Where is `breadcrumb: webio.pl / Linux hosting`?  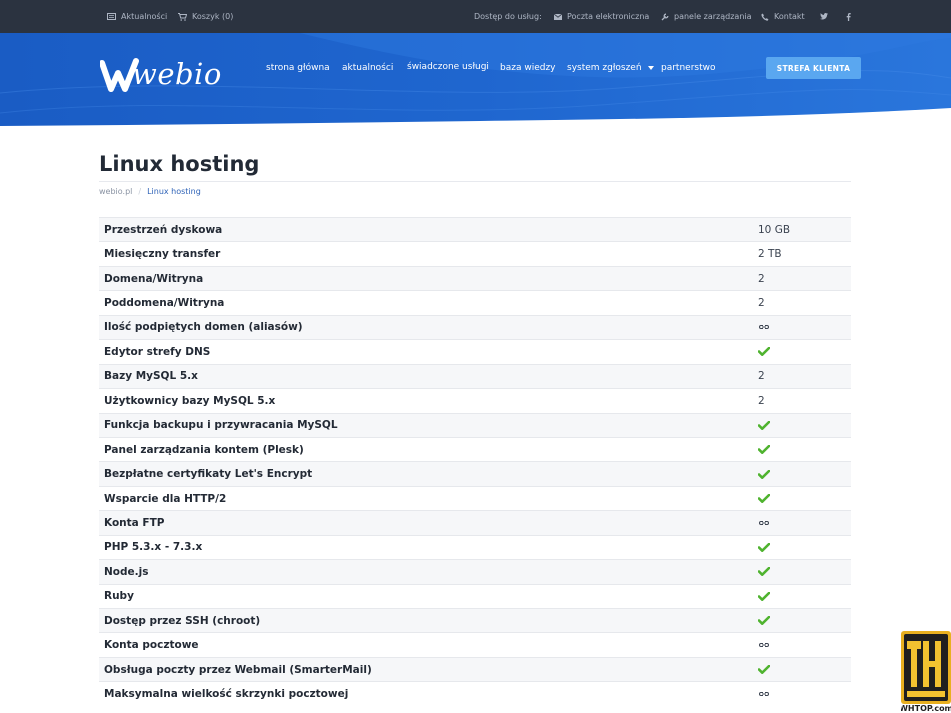
breadcrumb: webio.pl / Linux hosting is located at coordinates (150, 191).